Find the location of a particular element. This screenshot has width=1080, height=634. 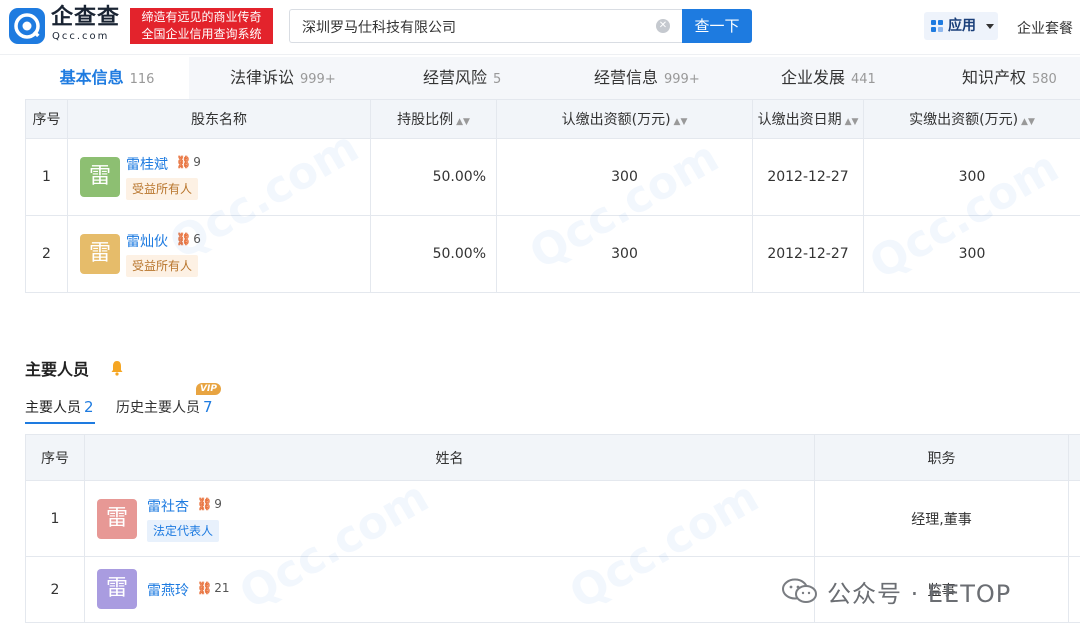

person-role: 经理,董事 is located at coordinates (942, 519).